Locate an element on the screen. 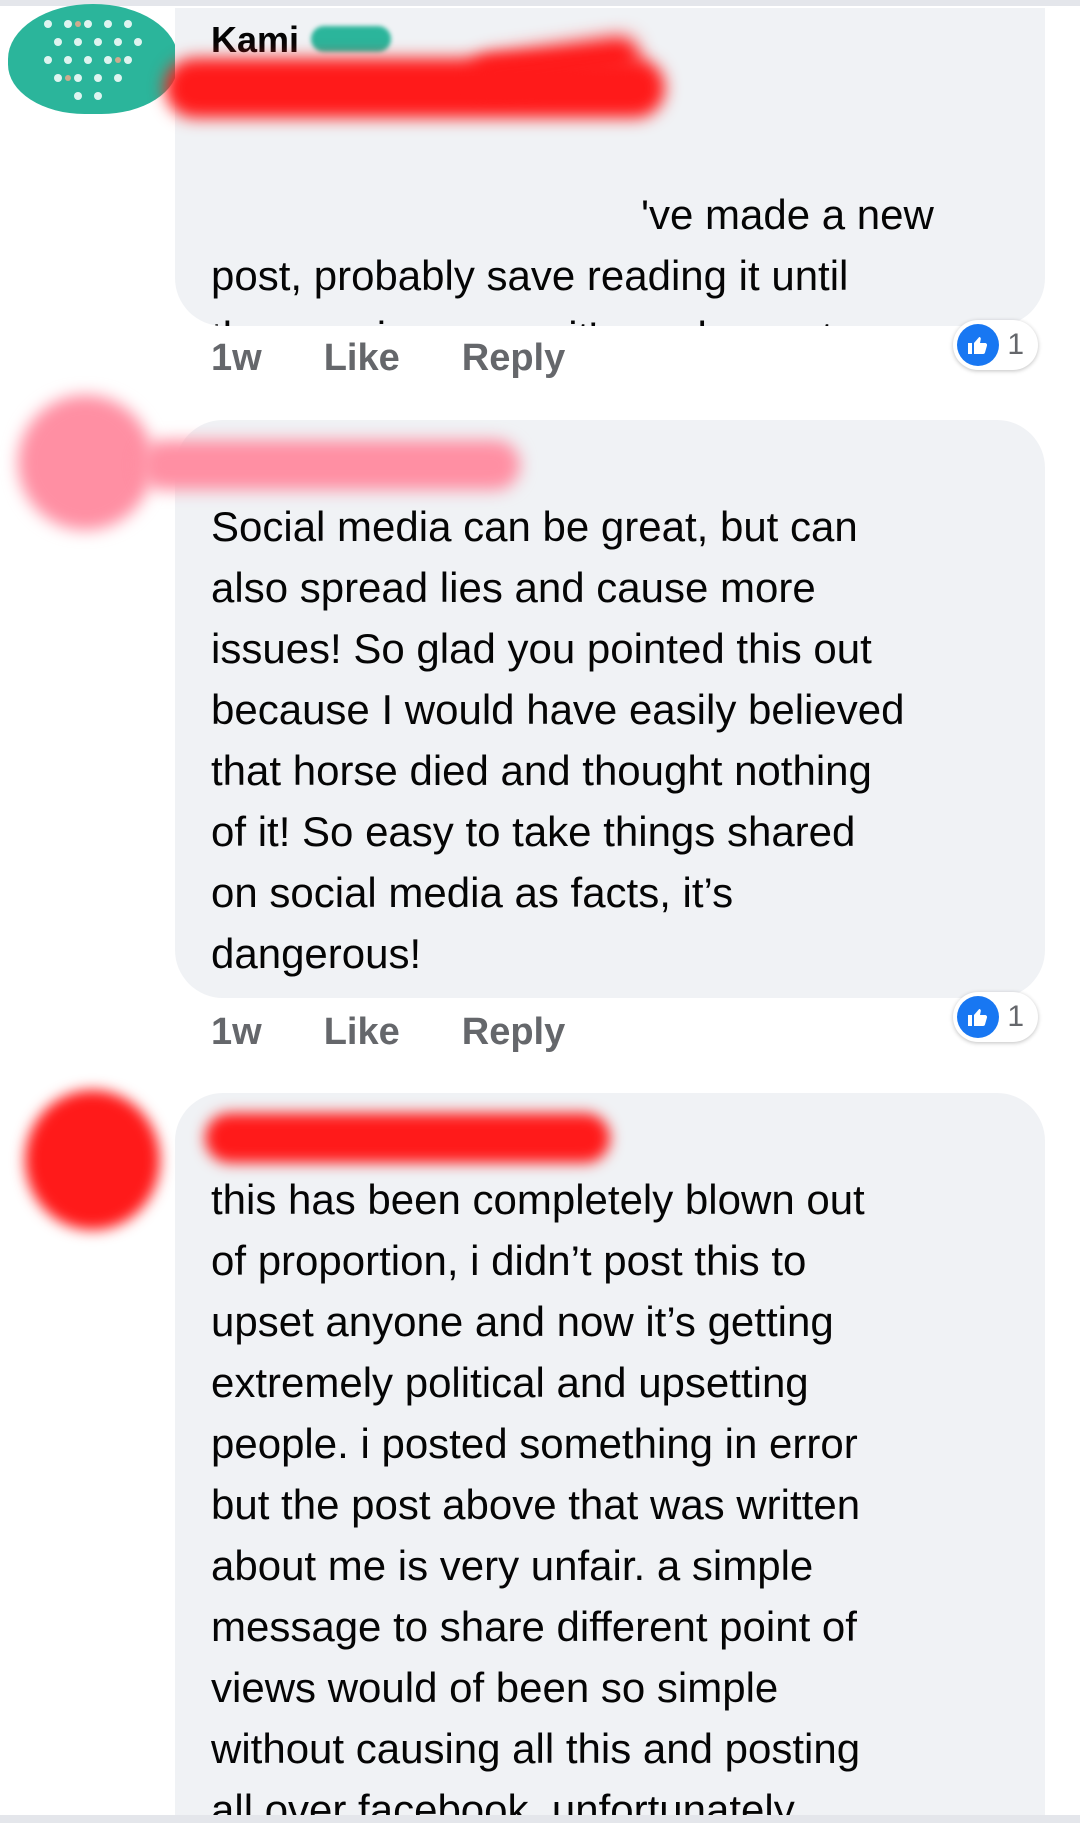 The height and width of the screenshot is (1823, 1080). avatar-pattern-icon is located at coordinates (93, 60).